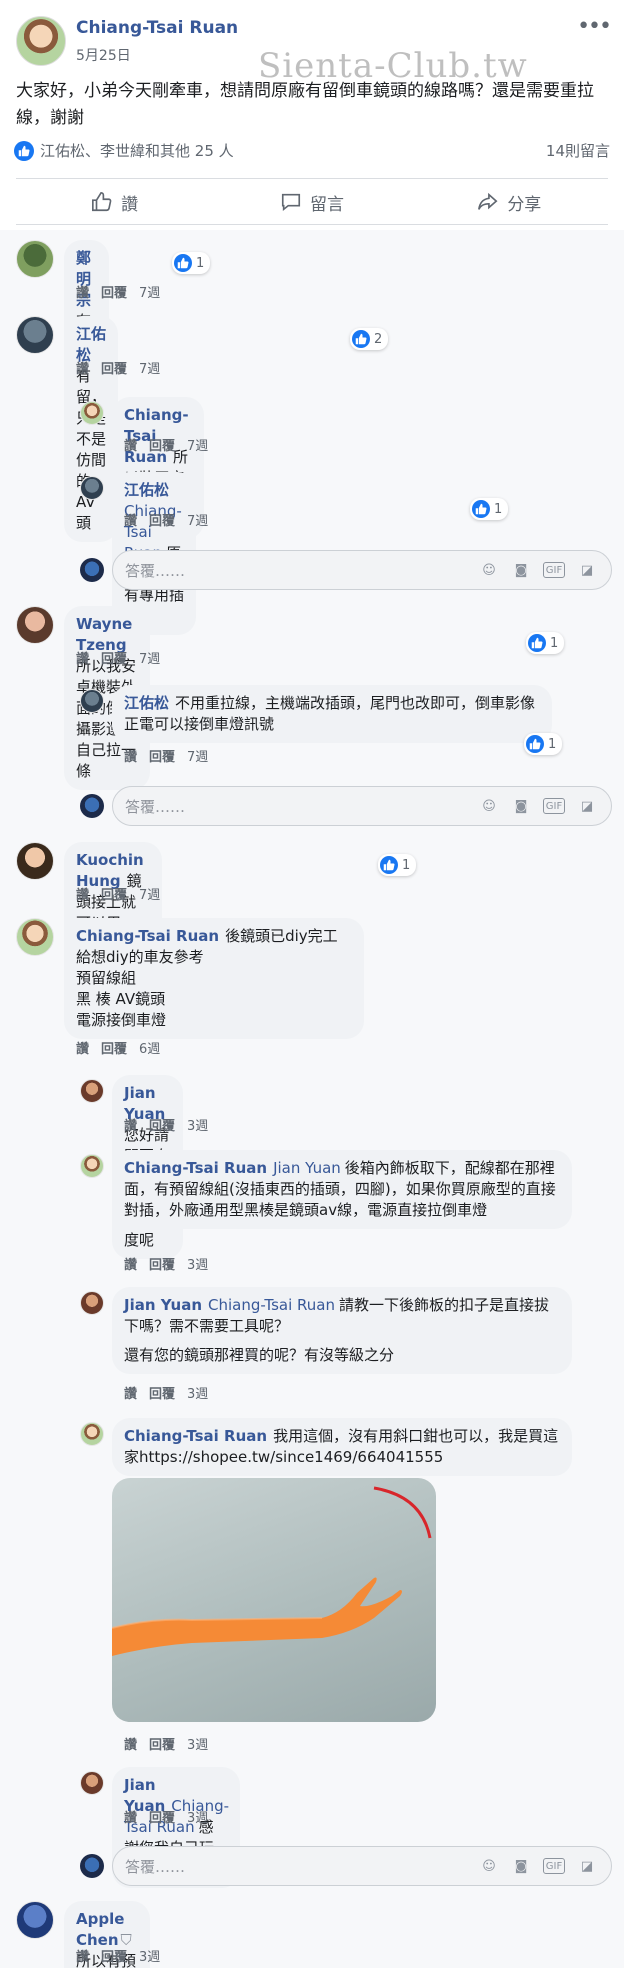 This screenshot has height=1968, width=624. What do you see at coordinates (163, 1305) in the screenshot?
I see `comment-author: Jian Yuan` at bounding box center [163, 1305].